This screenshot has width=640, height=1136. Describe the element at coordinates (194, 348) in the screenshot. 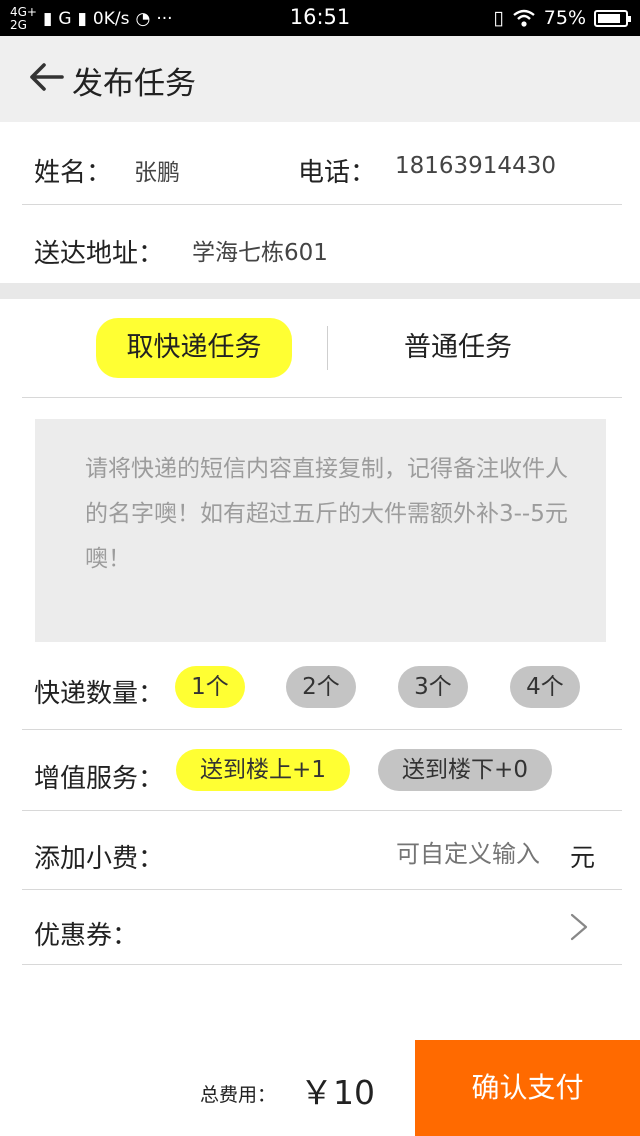

I see `tab-express-task: 取快递任务` at that location.